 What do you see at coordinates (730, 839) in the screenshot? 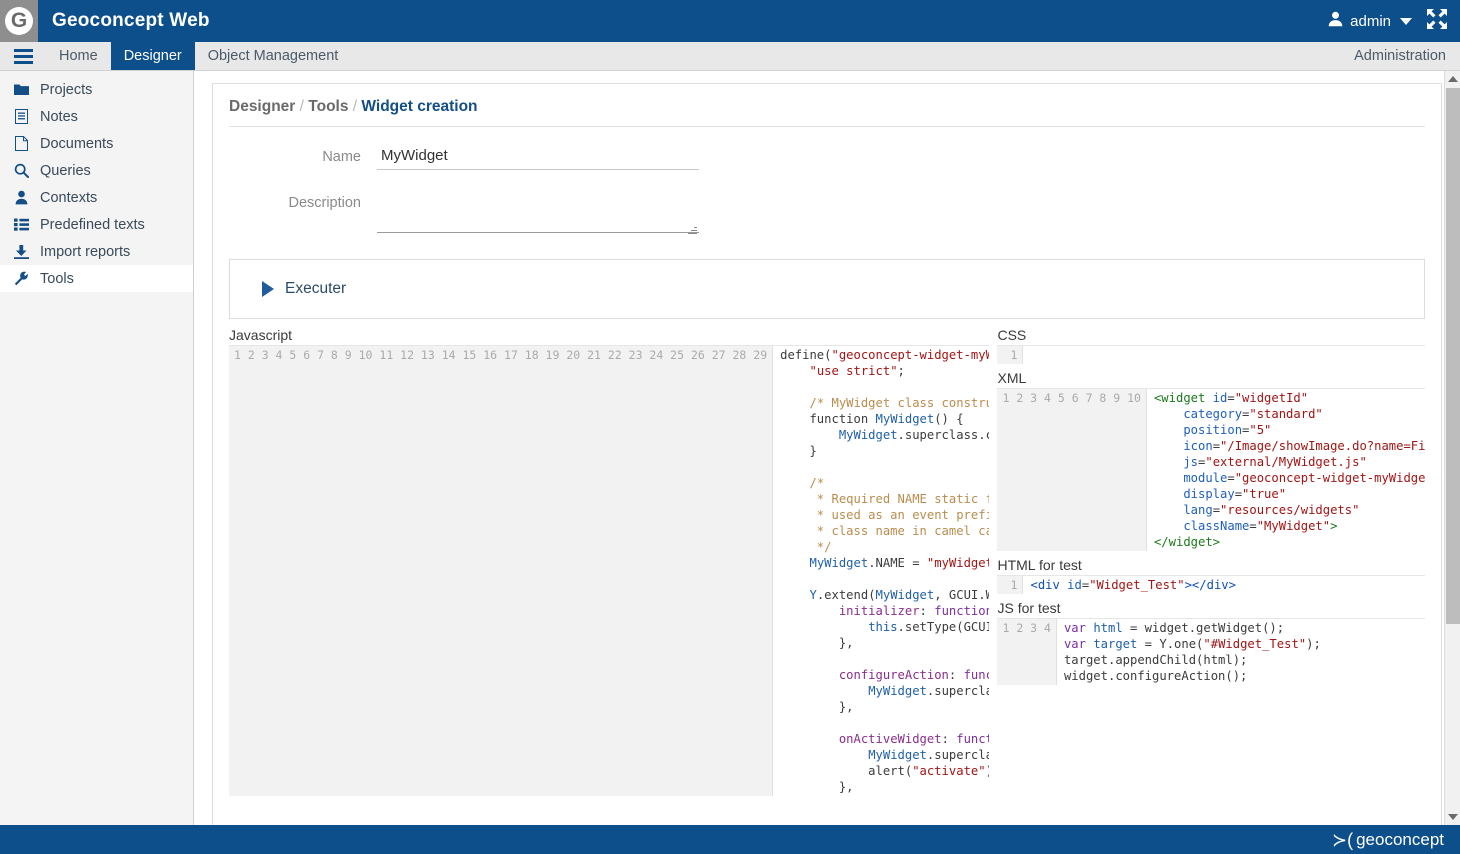
I see `footer: ≻( geoconcept` at bounding box center [730, 839].